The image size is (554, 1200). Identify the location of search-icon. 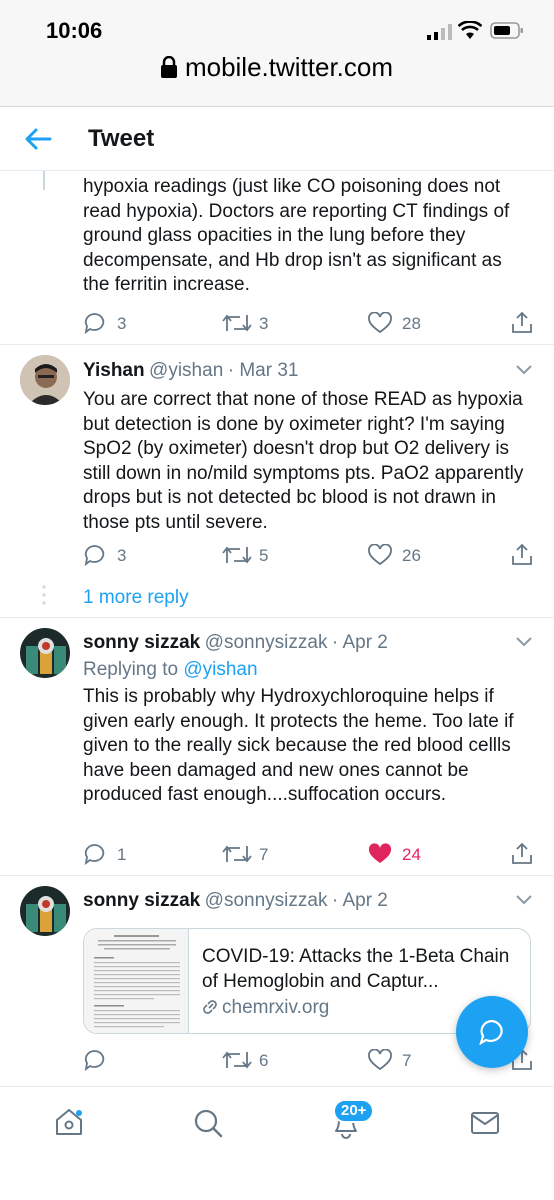
(208, 1123).